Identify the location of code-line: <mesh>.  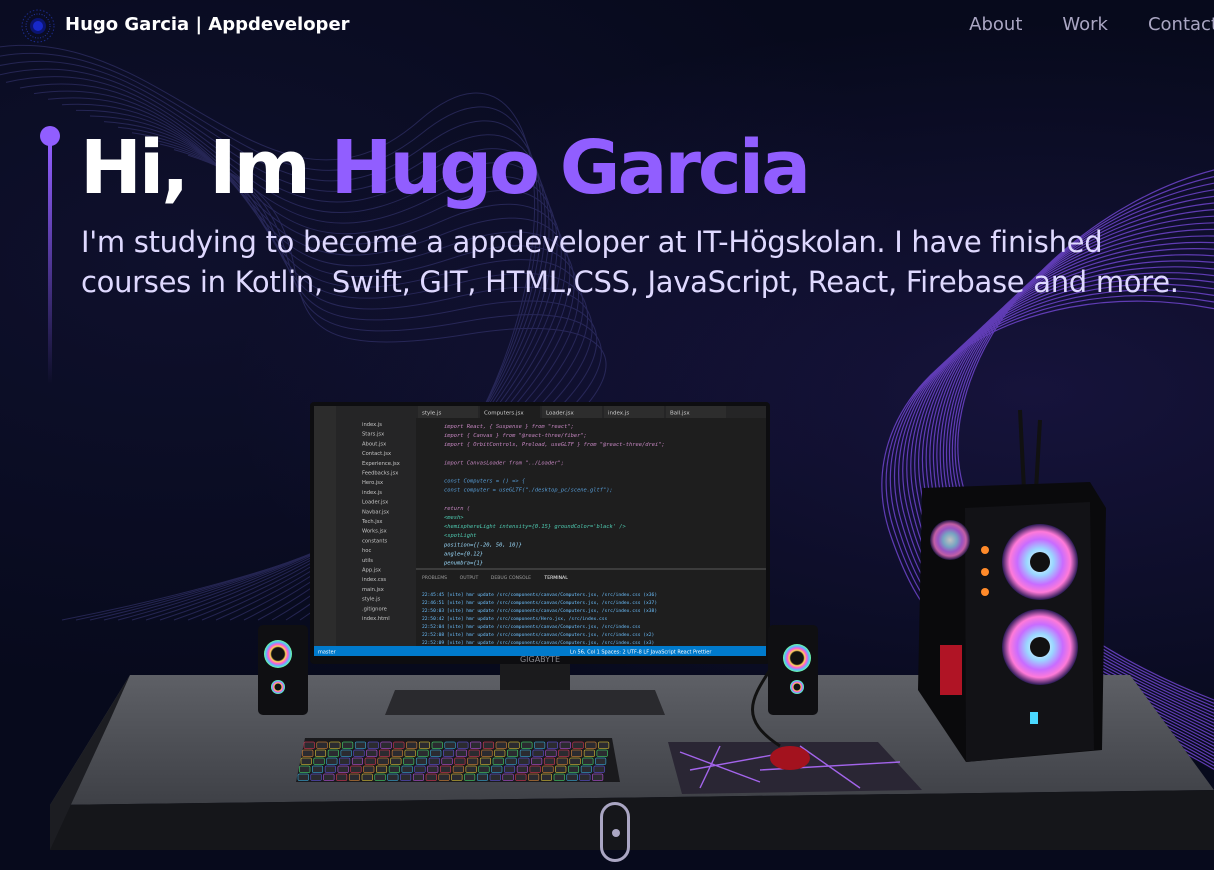
(454, 518).